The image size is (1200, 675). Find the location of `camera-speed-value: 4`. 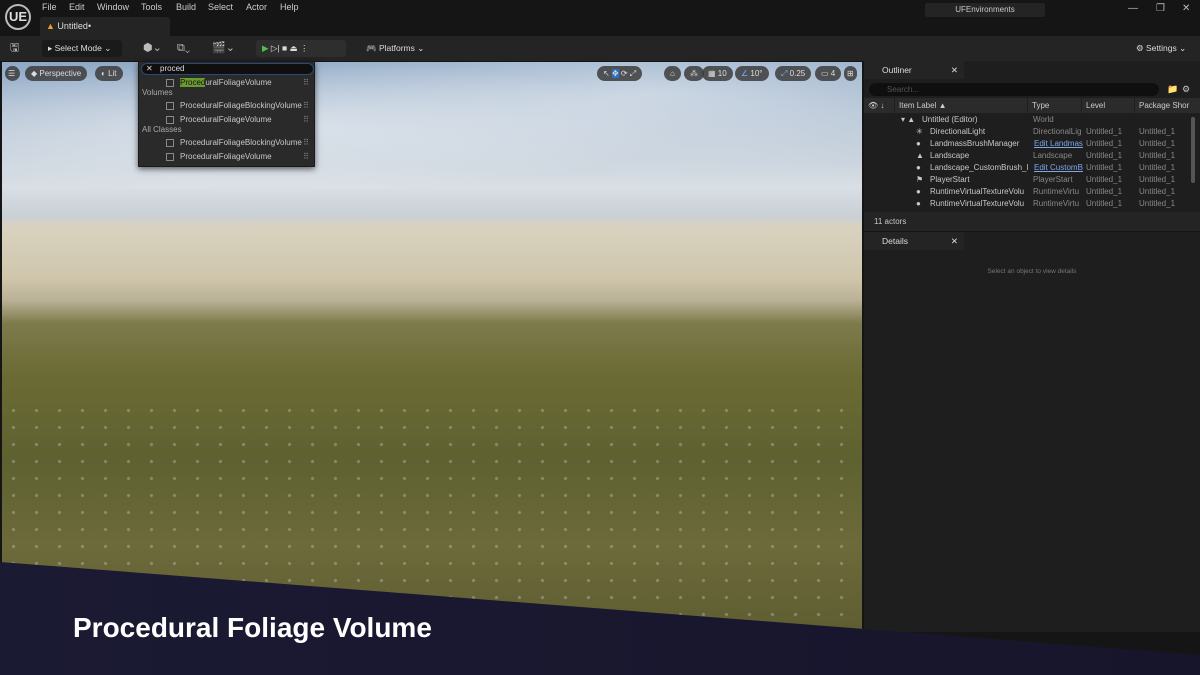

camera-speed-value: 4 is located at coordinates (833, 73).